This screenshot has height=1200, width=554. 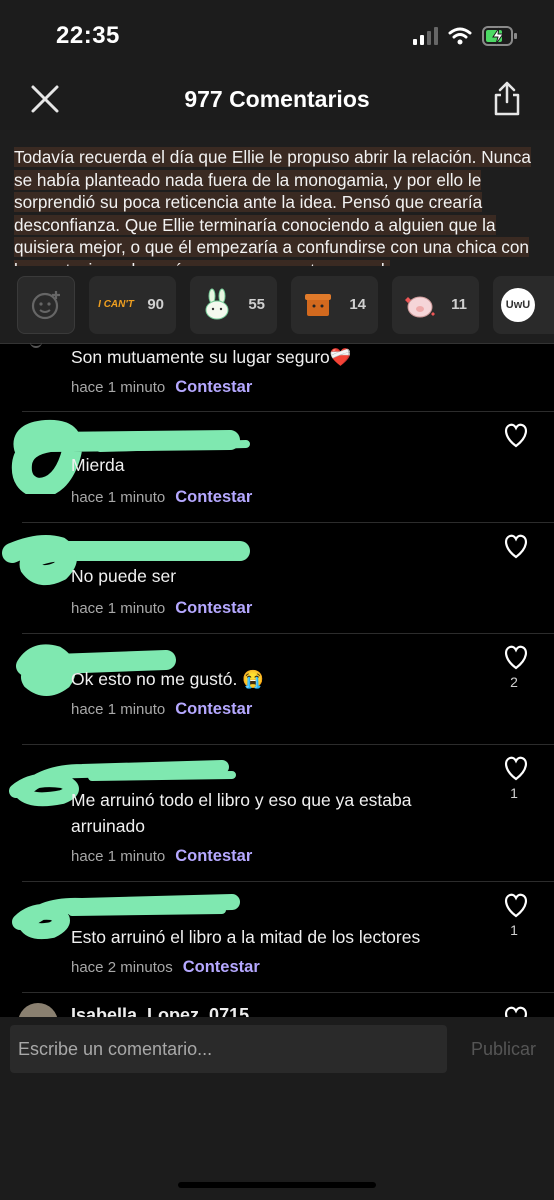 I want to click on like-count: 2, so click(x=514, y=682).